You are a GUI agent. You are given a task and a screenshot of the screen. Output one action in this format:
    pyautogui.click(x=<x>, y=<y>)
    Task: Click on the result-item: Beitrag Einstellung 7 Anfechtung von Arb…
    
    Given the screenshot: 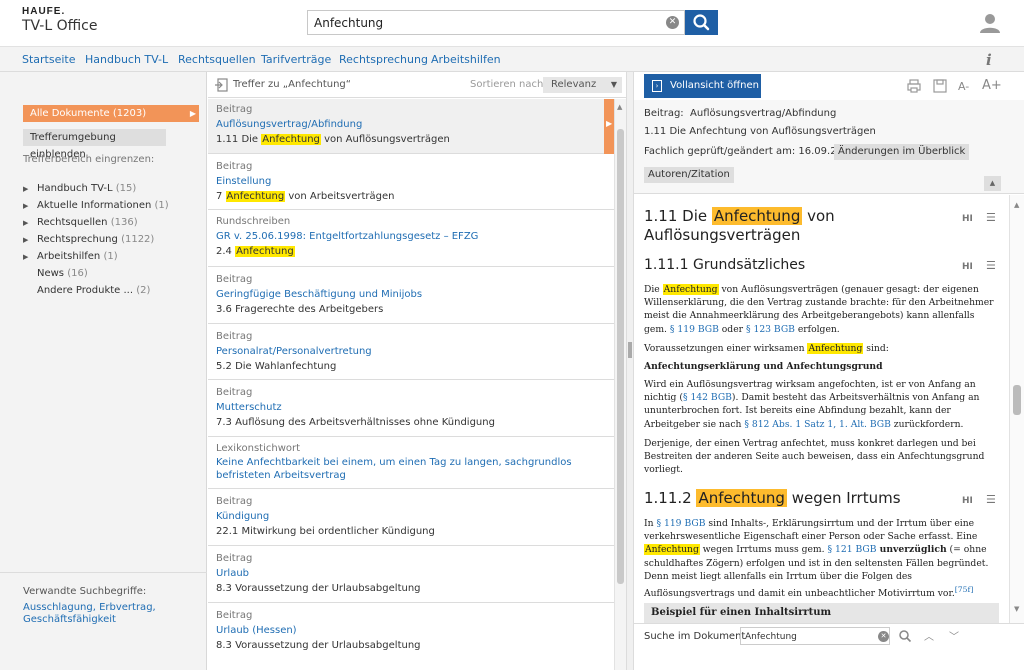 What is the action you would take?
    pyautogui.click(x=411, y=182)
    